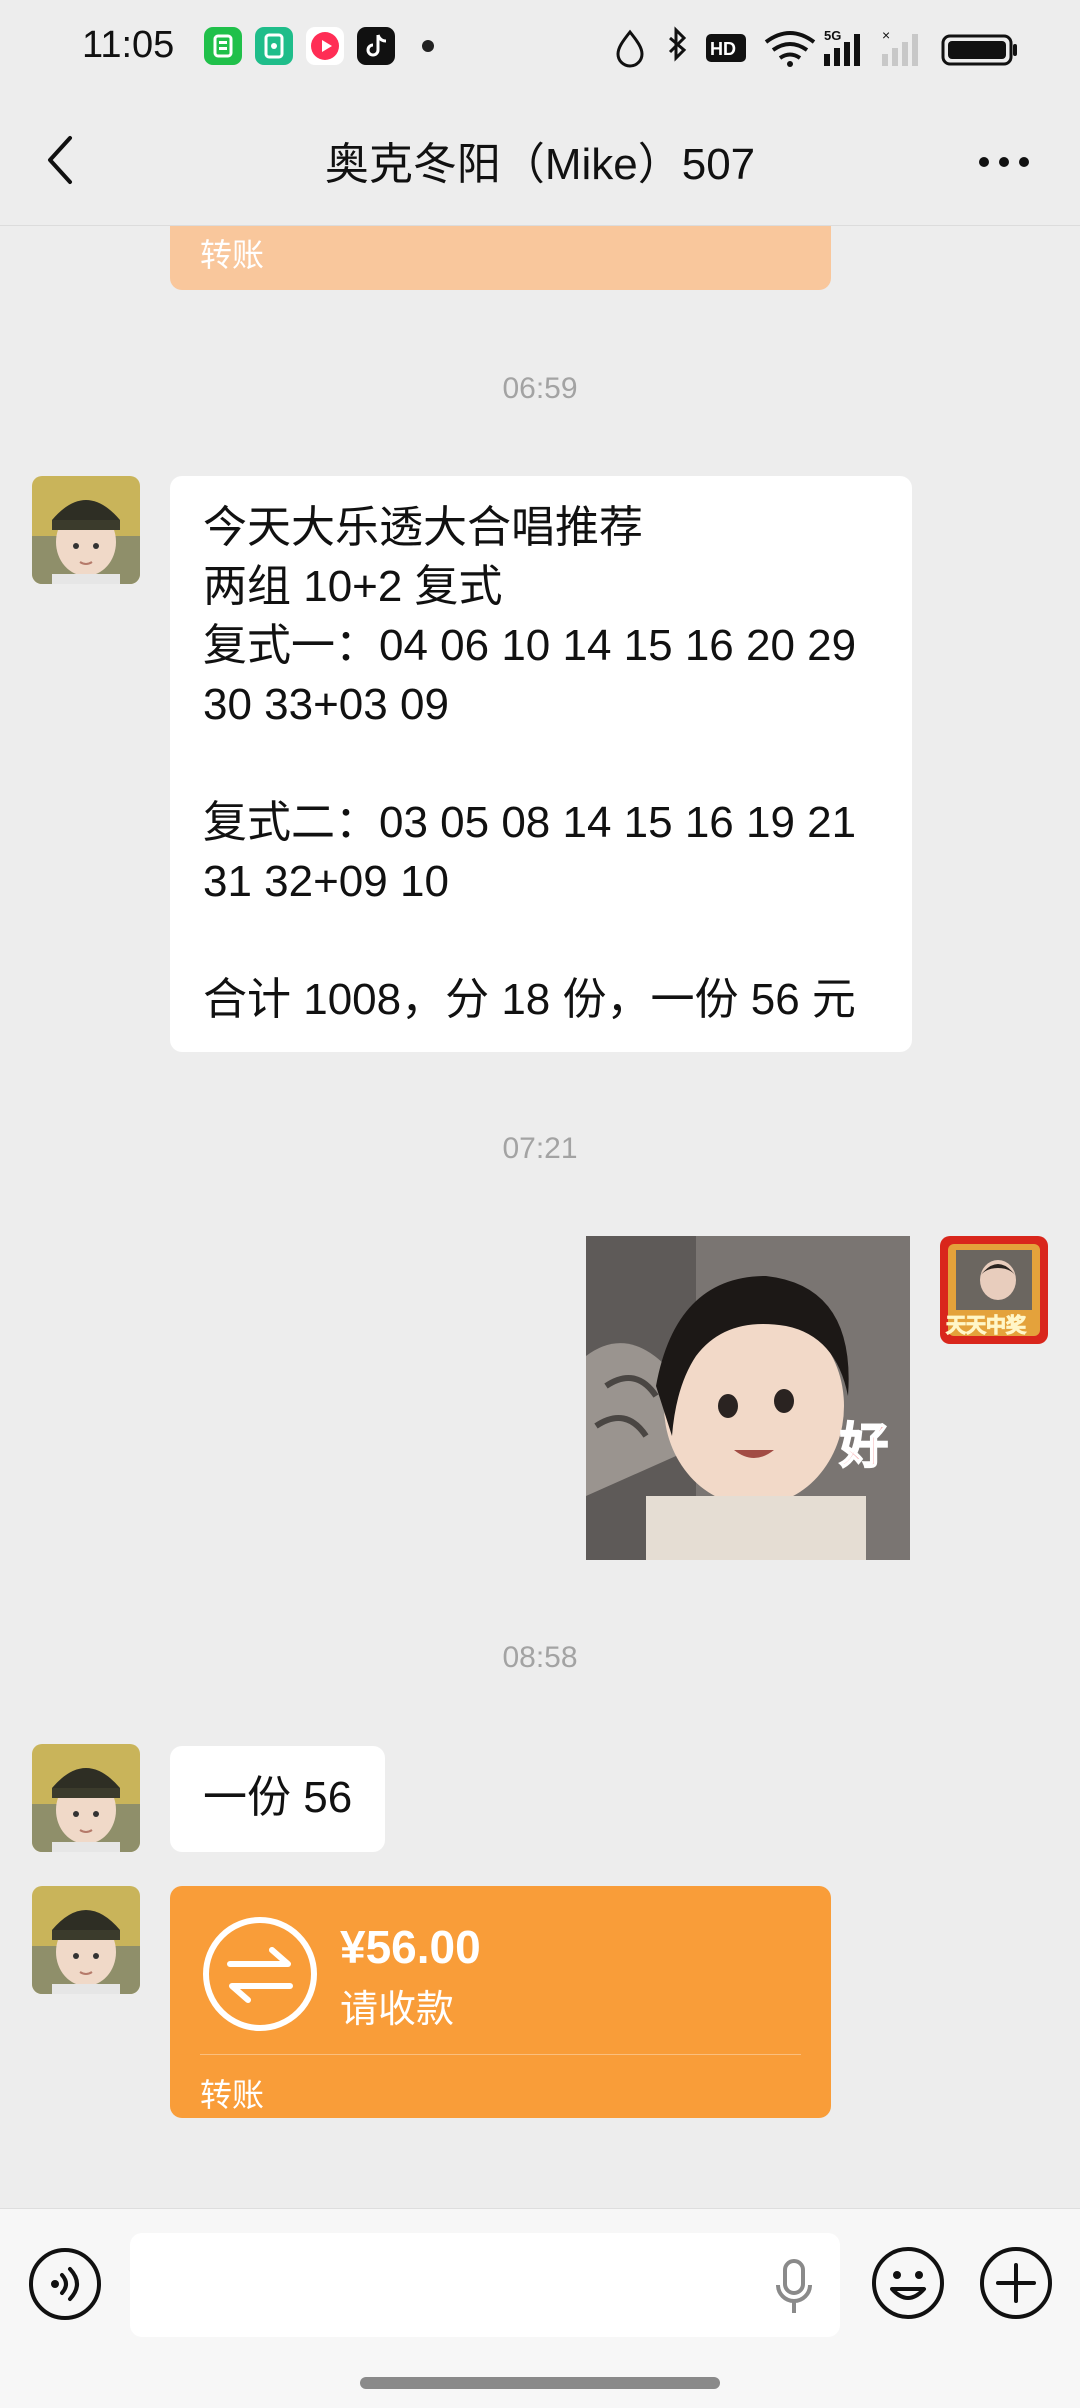 The width and height of the screenshot is (1080, 2408). What do you see at coordinates (128, 45) in the screenshot?
I see `status-time: 11:05` at bounding box center [128, 45].